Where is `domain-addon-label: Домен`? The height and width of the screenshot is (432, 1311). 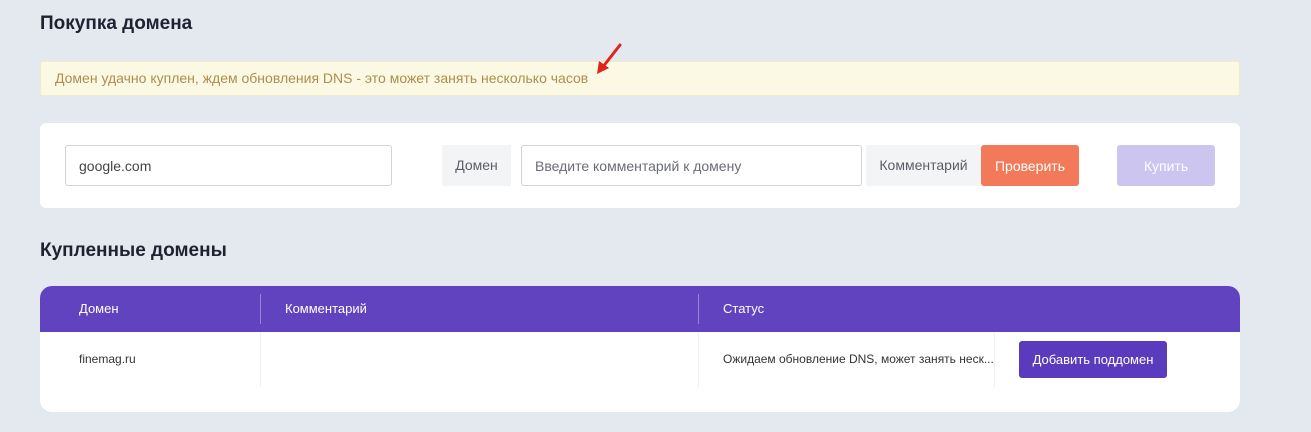
domain-addon-label: Домен is located at coordinates (476, 165).